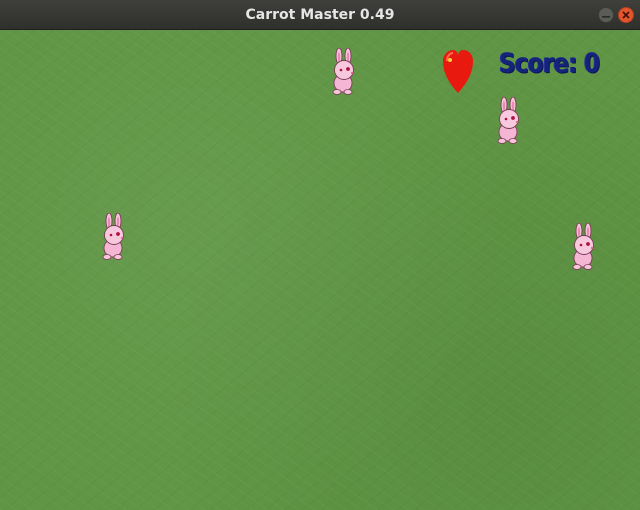 Image resolution: width=640 pixels, height=510 pixels. I want to click on title-bar: Carrot Master 0.49, so click(320, 15).